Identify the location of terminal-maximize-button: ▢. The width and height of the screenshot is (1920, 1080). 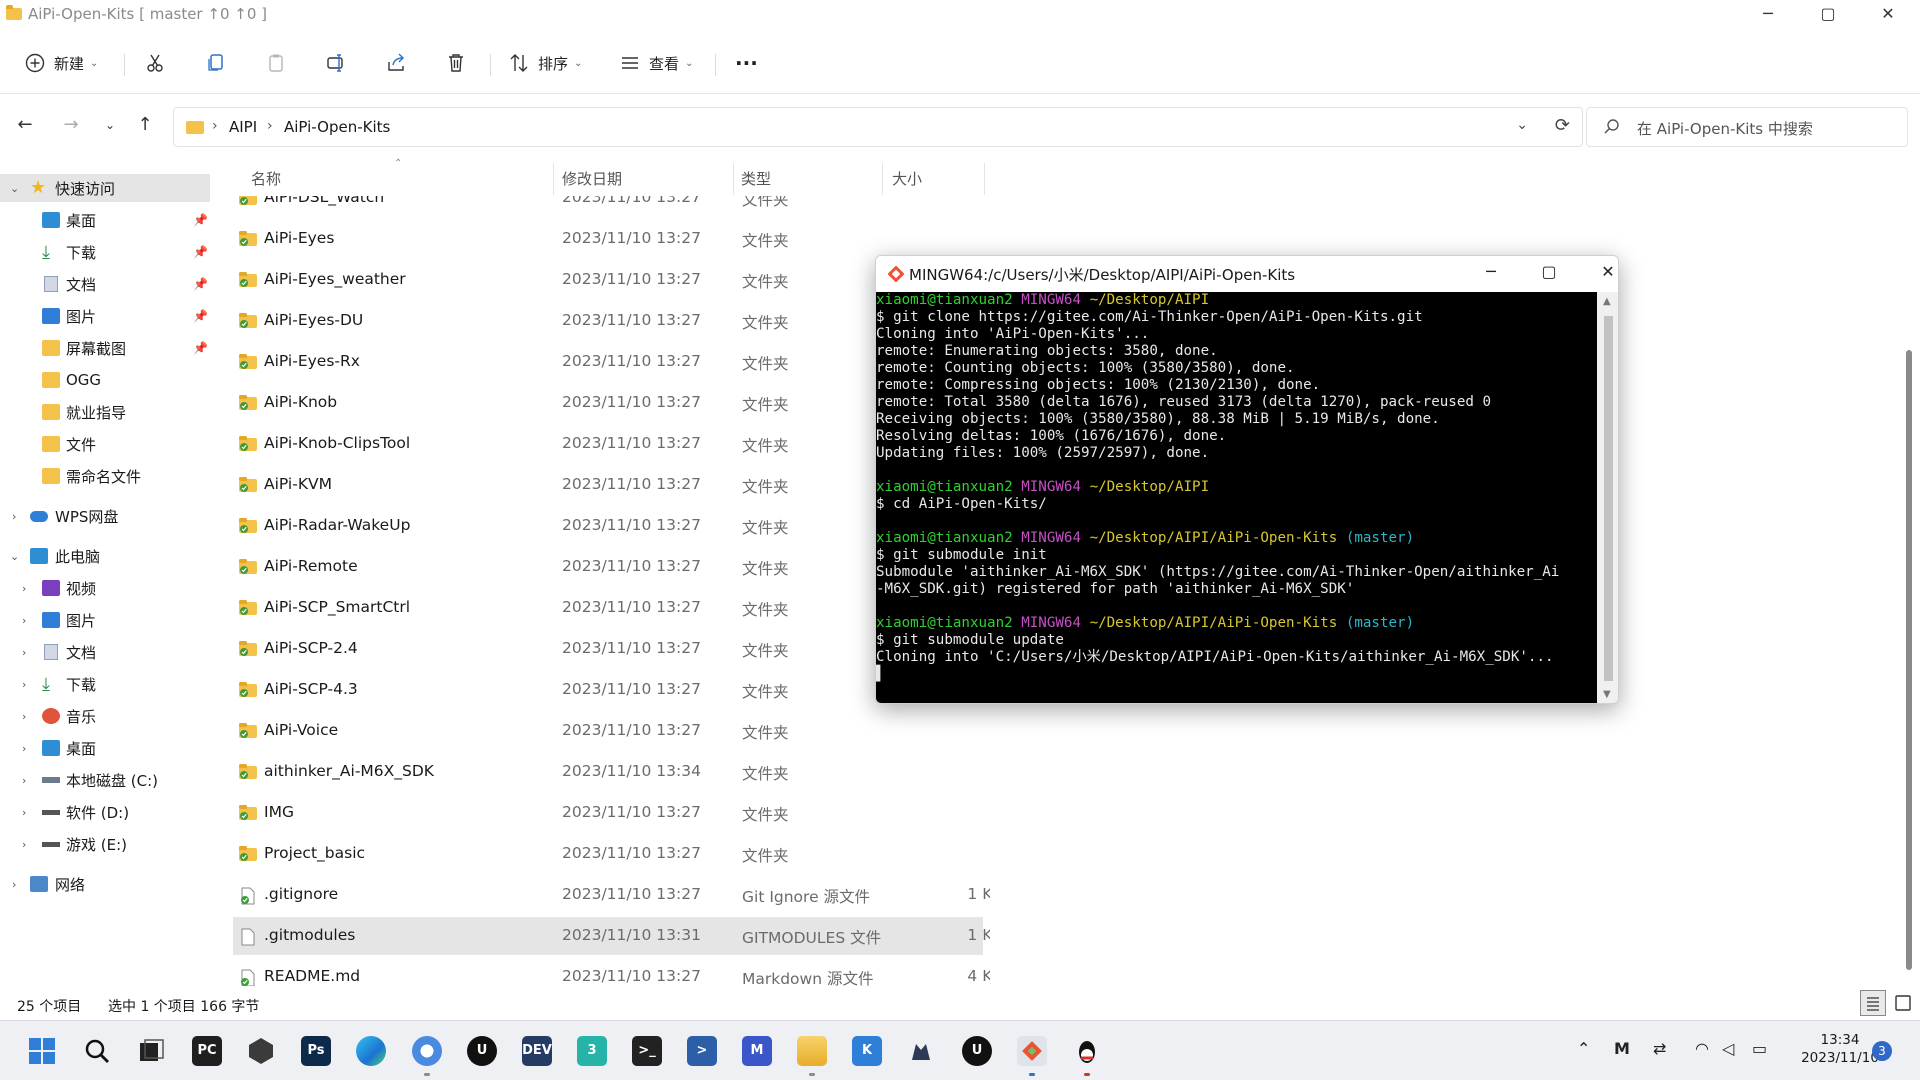
(1549, 271).